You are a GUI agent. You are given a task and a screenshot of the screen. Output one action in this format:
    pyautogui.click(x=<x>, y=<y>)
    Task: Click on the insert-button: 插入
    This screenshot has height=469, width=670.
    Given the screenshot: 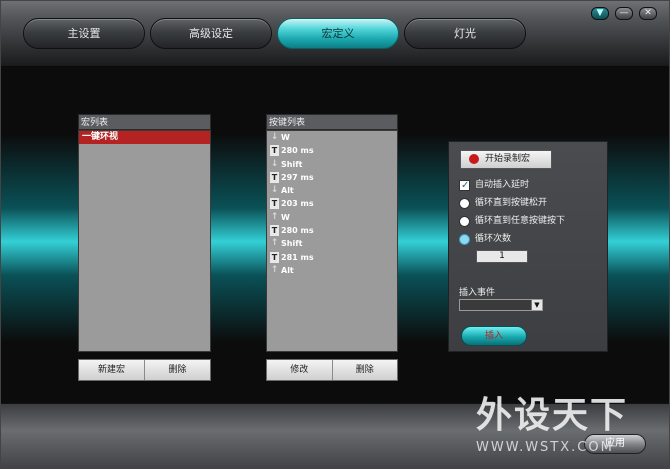 What is the action you would take?
    pyautogui.click(x=494, y=336)
    